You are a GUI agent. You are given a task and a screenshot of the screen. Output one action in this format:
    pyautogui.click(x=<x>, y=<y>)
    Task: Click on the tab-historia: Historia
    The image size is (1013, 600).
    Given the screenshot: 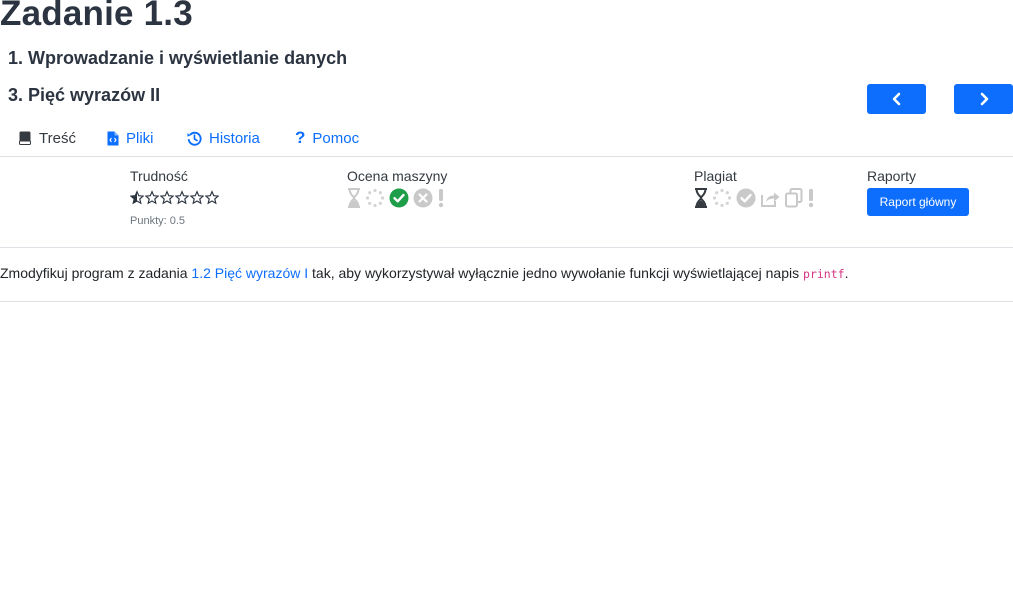 What is the action you would take?
    pyautogui.click(x=223, y=138)
    